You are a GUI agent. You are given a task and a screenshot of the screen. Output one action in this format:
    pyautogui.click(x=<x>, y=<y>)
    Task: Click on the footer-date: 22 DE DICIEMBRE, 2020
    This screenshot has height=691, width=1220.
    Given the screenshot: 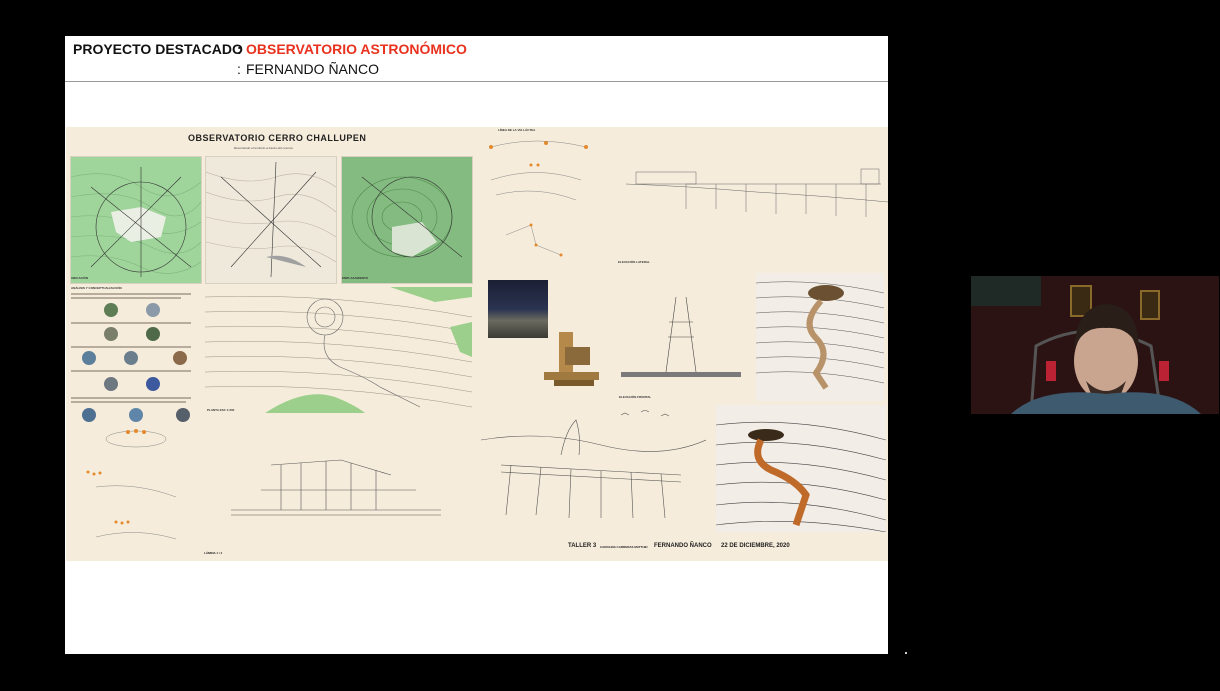 What is the action you would take?
    pyautogui.click(x=755, y=546)
    